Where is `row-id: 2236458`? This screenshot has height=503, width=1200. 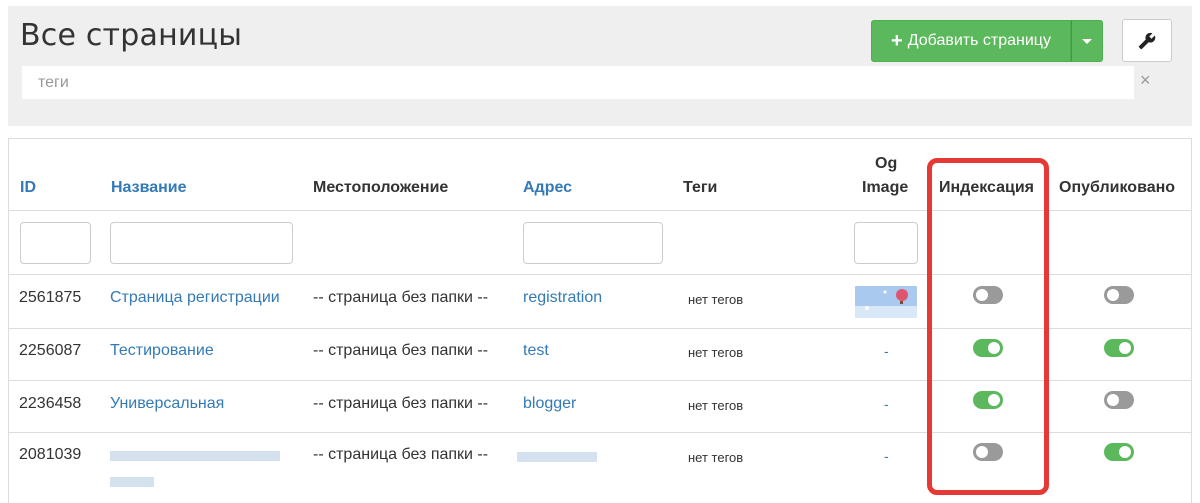
row-id: 2236458 is located at coordinates (50, 403).